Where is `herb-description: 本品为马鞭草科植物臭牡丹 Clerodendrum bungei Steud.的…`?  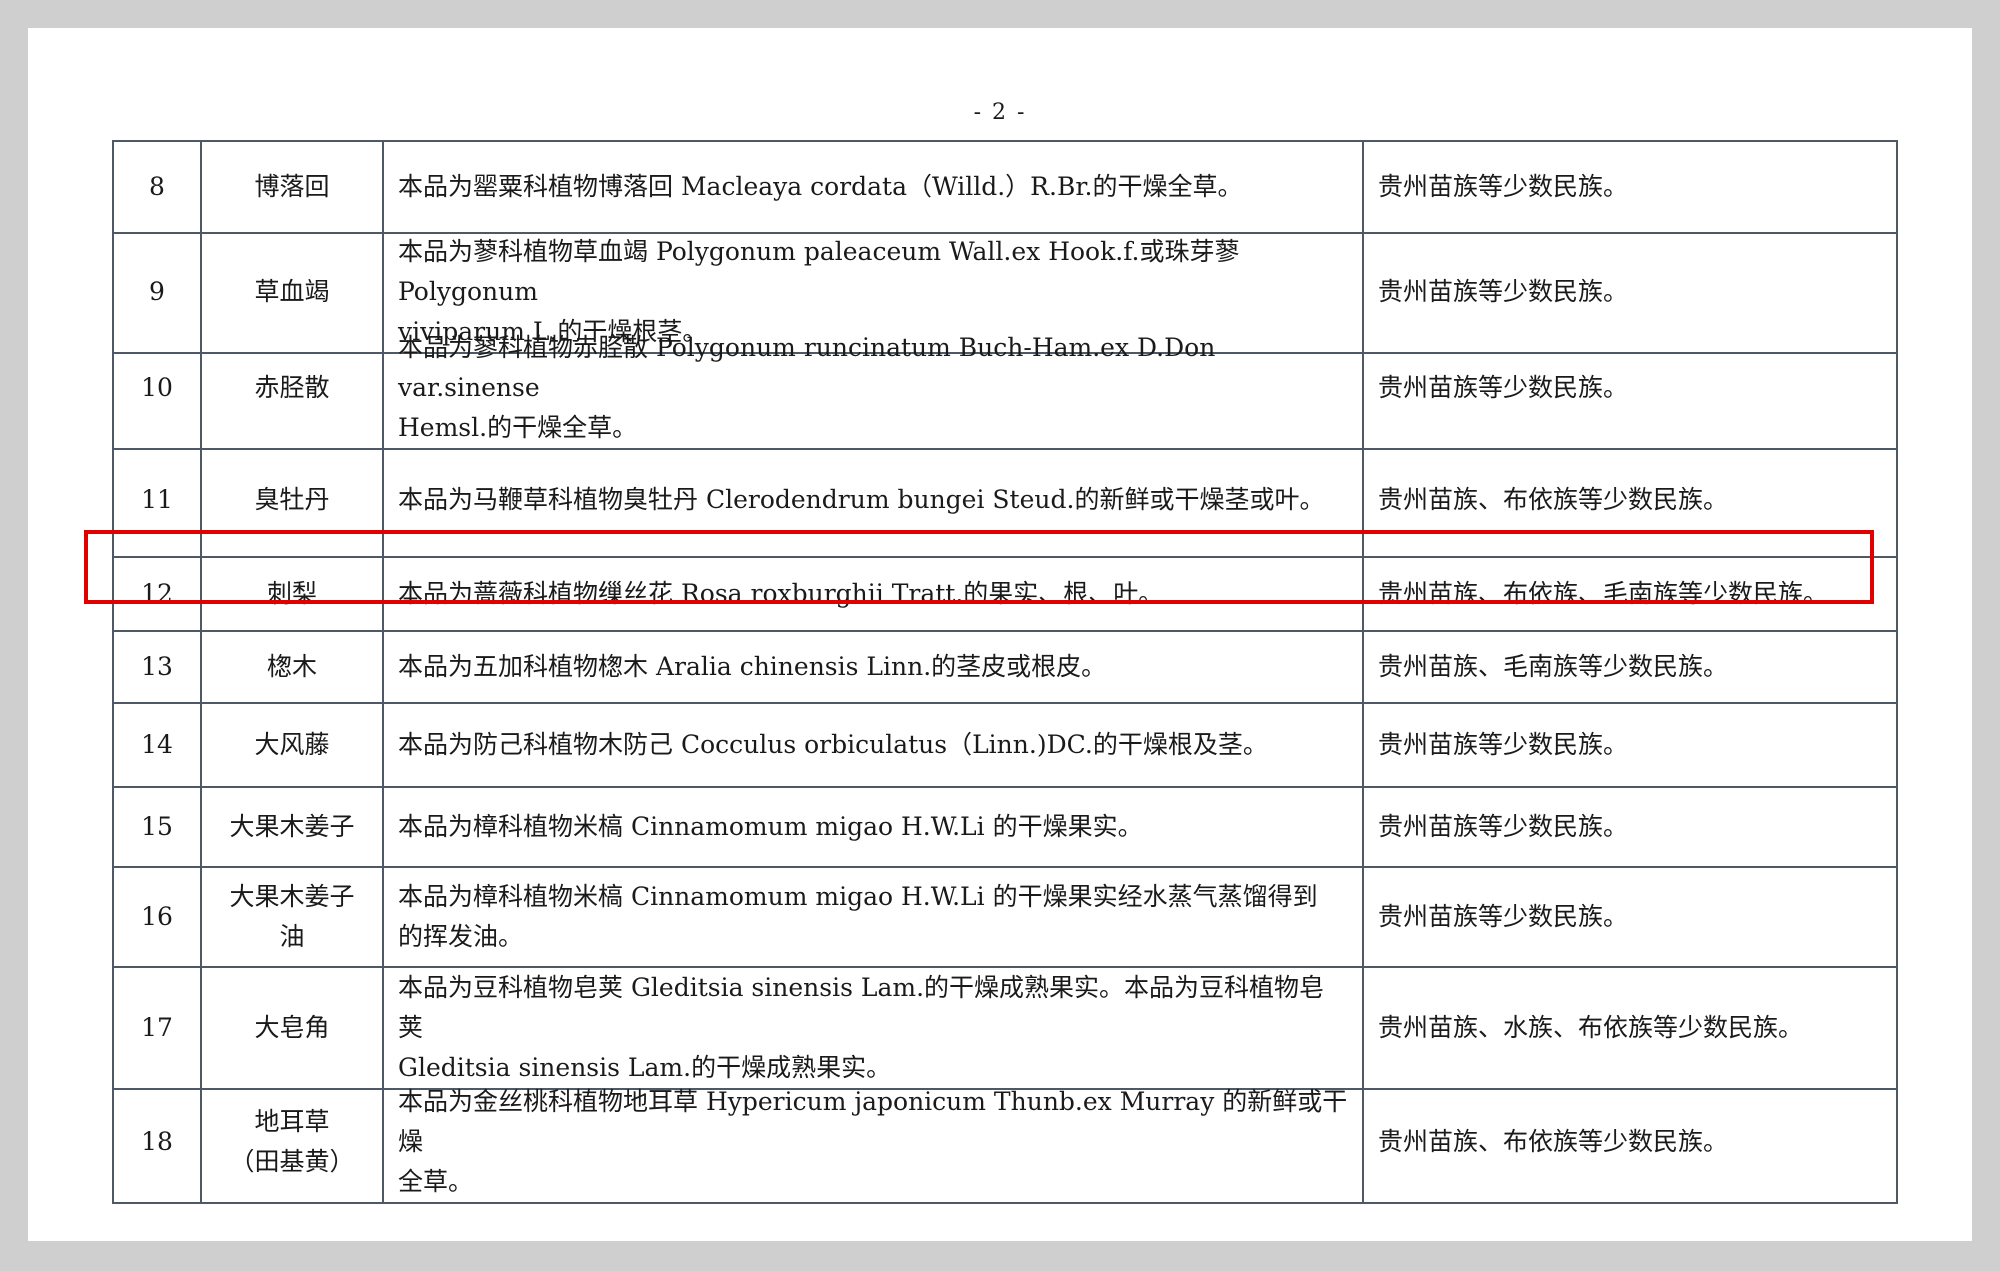 herb-description: 本品为马鞭草科植物臭牡丹 Clerodendrum bungei Steud.的… is located at coordinates (874, 500).